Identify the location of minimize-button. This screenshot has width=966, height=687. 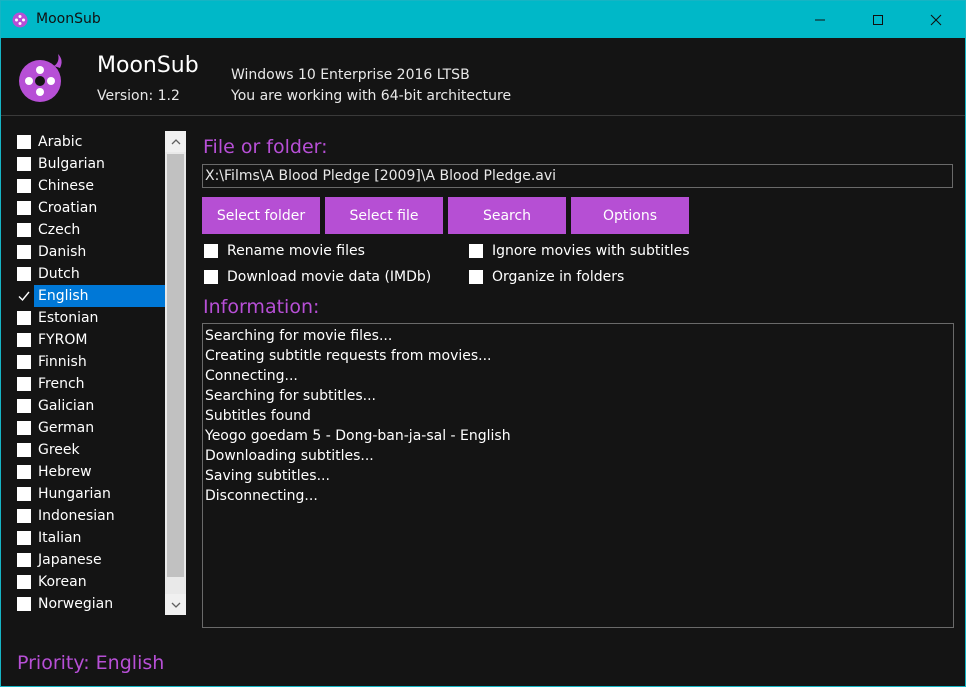
(820, 19).